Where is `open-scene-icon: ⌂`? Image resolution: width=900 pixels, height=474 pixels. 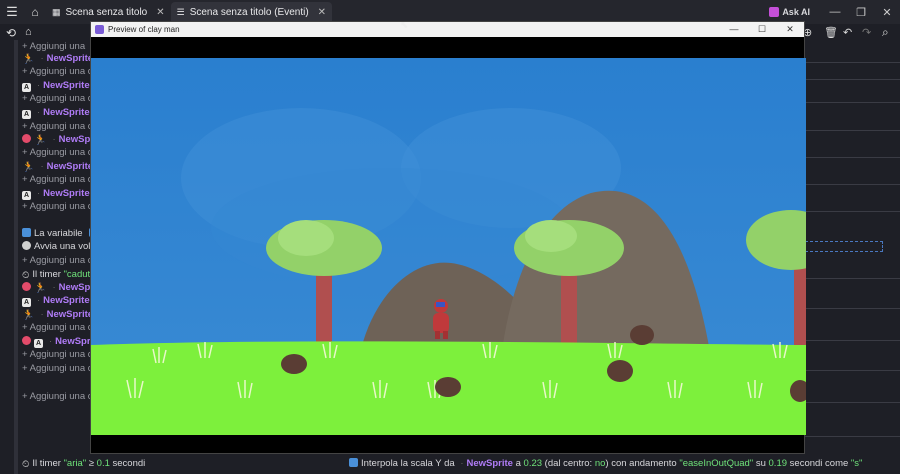 open-scene-icon: ⌂ is located at coordinates (28, 32).